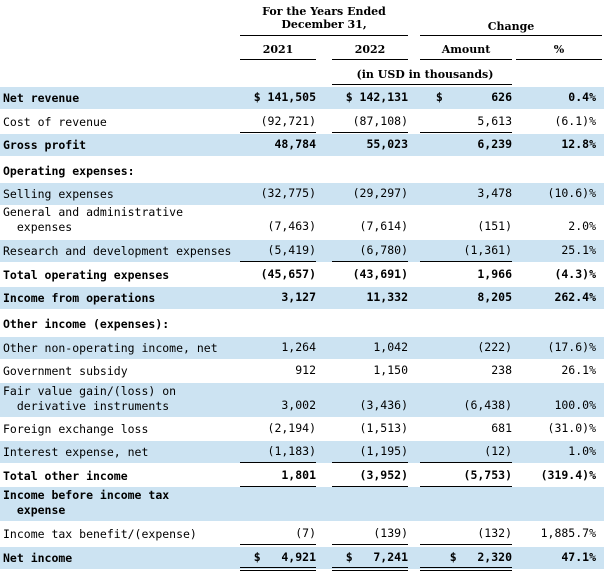  What do you see at coordinates (578, 144) in the screenshot?
I see `change-percent: 12.8%` at bounding box center [578, 144].